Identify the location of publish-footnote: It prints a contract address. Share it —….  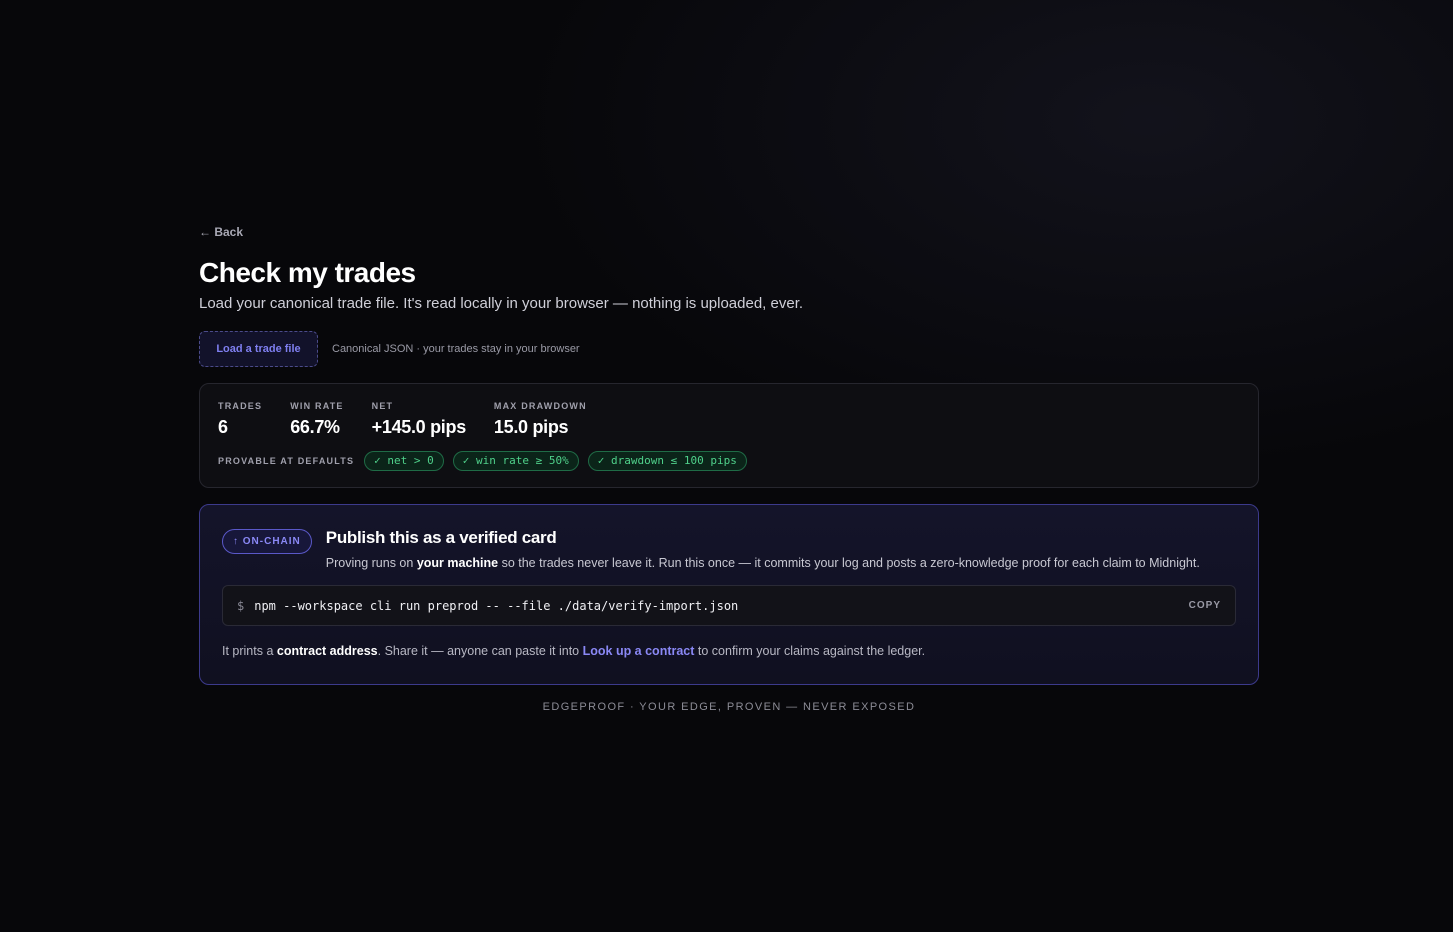
(729, 651).